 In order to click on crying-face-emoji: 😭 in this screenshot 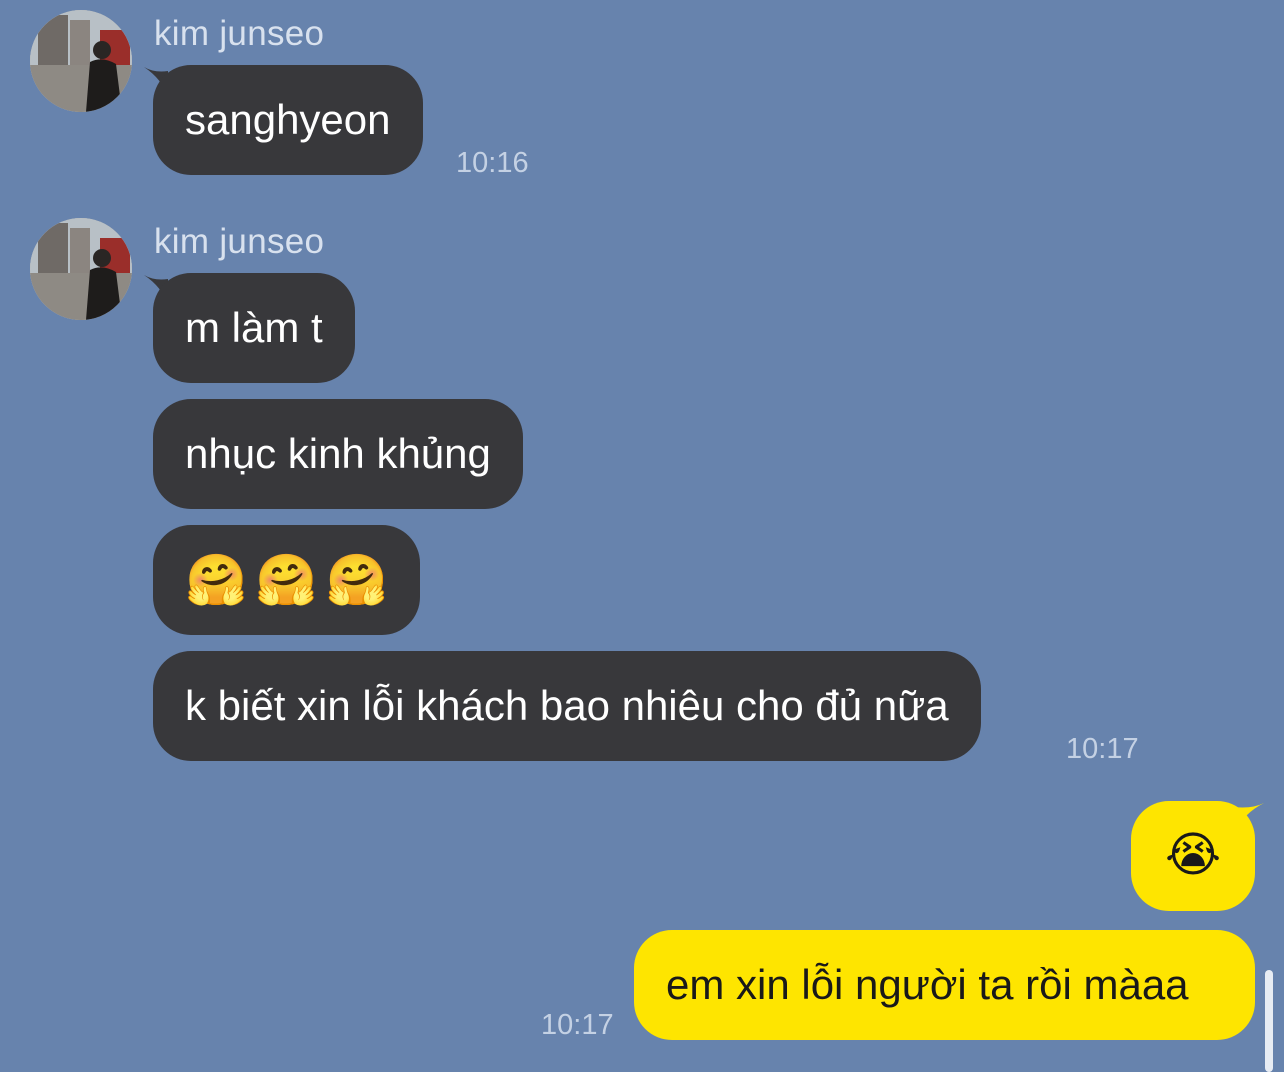, I will do `click(1193, 855)`.